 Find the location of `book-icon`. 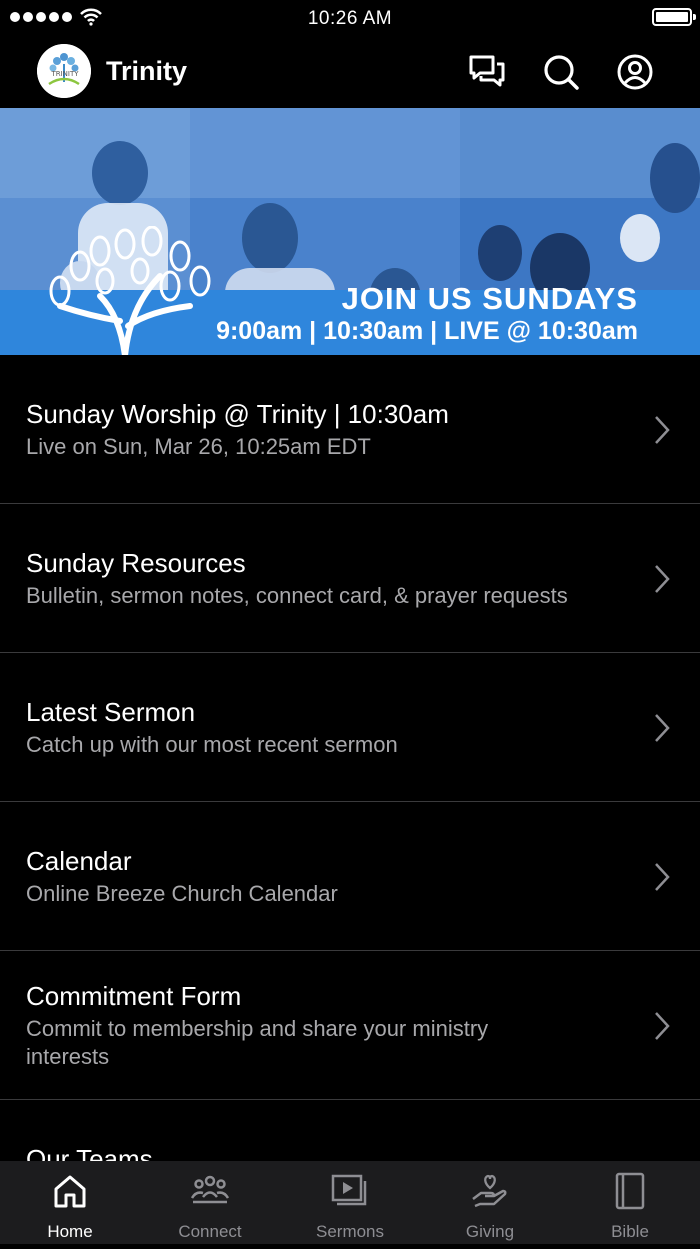

book-icon is located at coordinates (630, 1191).